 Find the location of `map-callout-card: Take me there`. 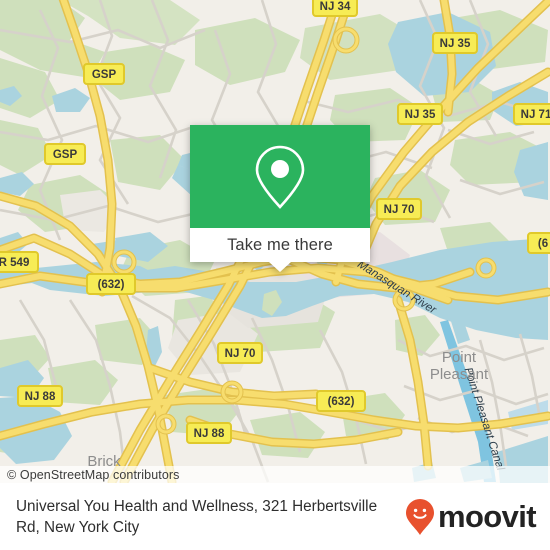

map-callout-card: Take me there is located at coordinates (280, 198).